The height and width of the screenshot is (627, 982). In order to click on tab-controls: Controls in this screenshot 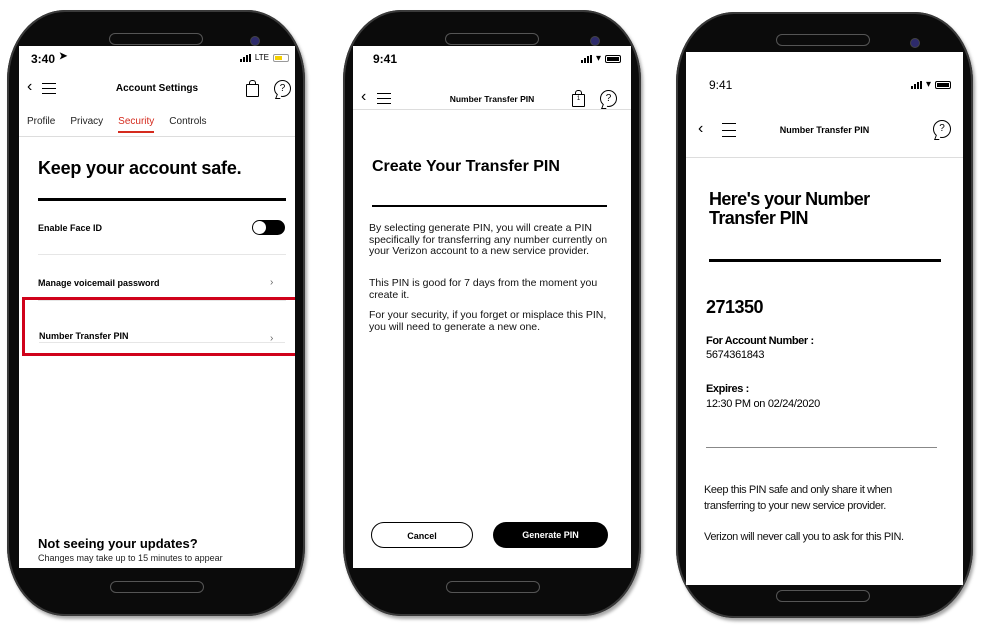, I will do `click(187, 124)`.